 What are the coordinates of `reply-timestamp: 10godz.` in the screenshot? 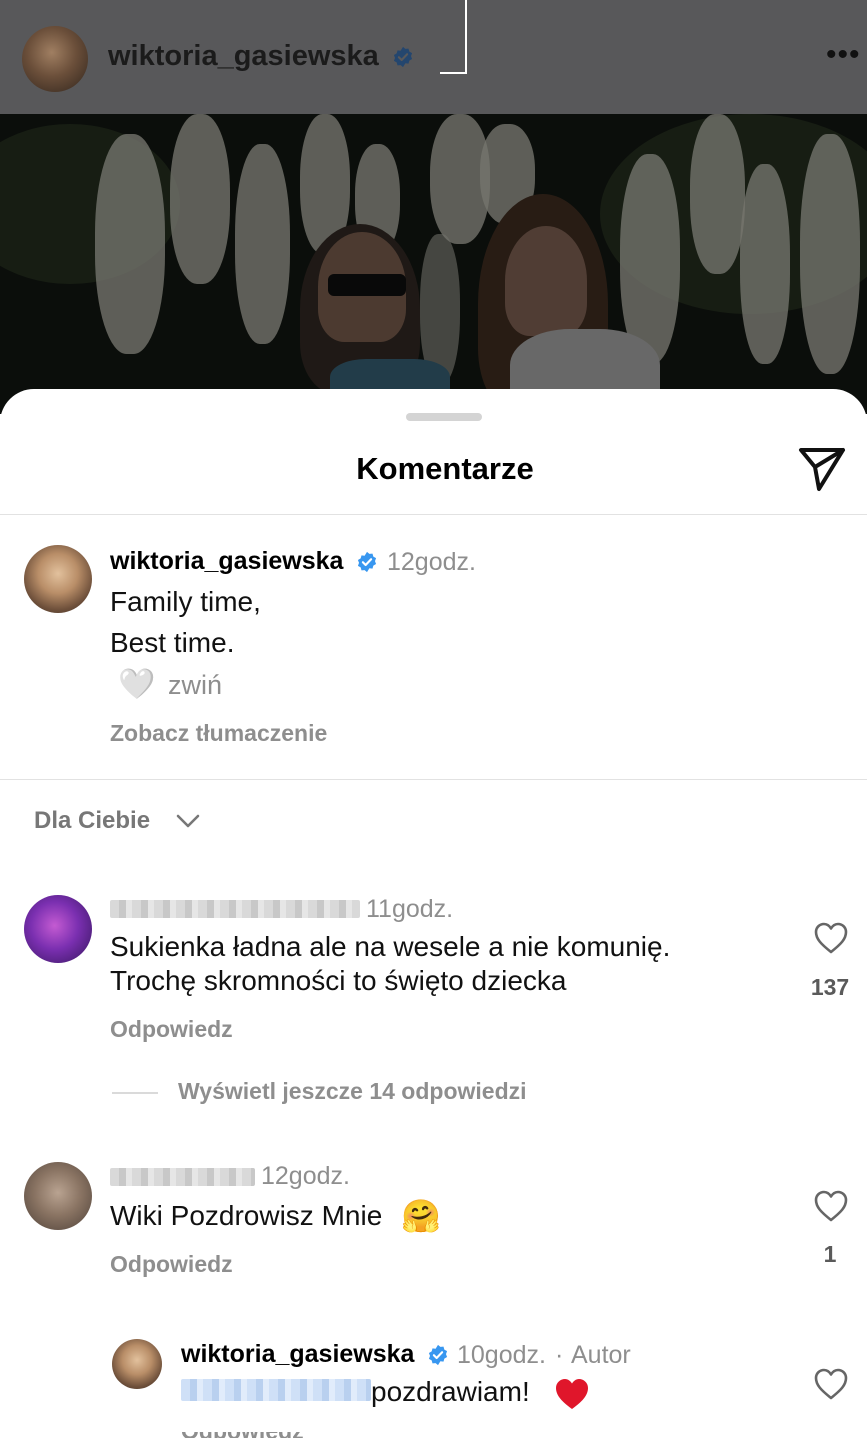 It's located at (501, 1355).